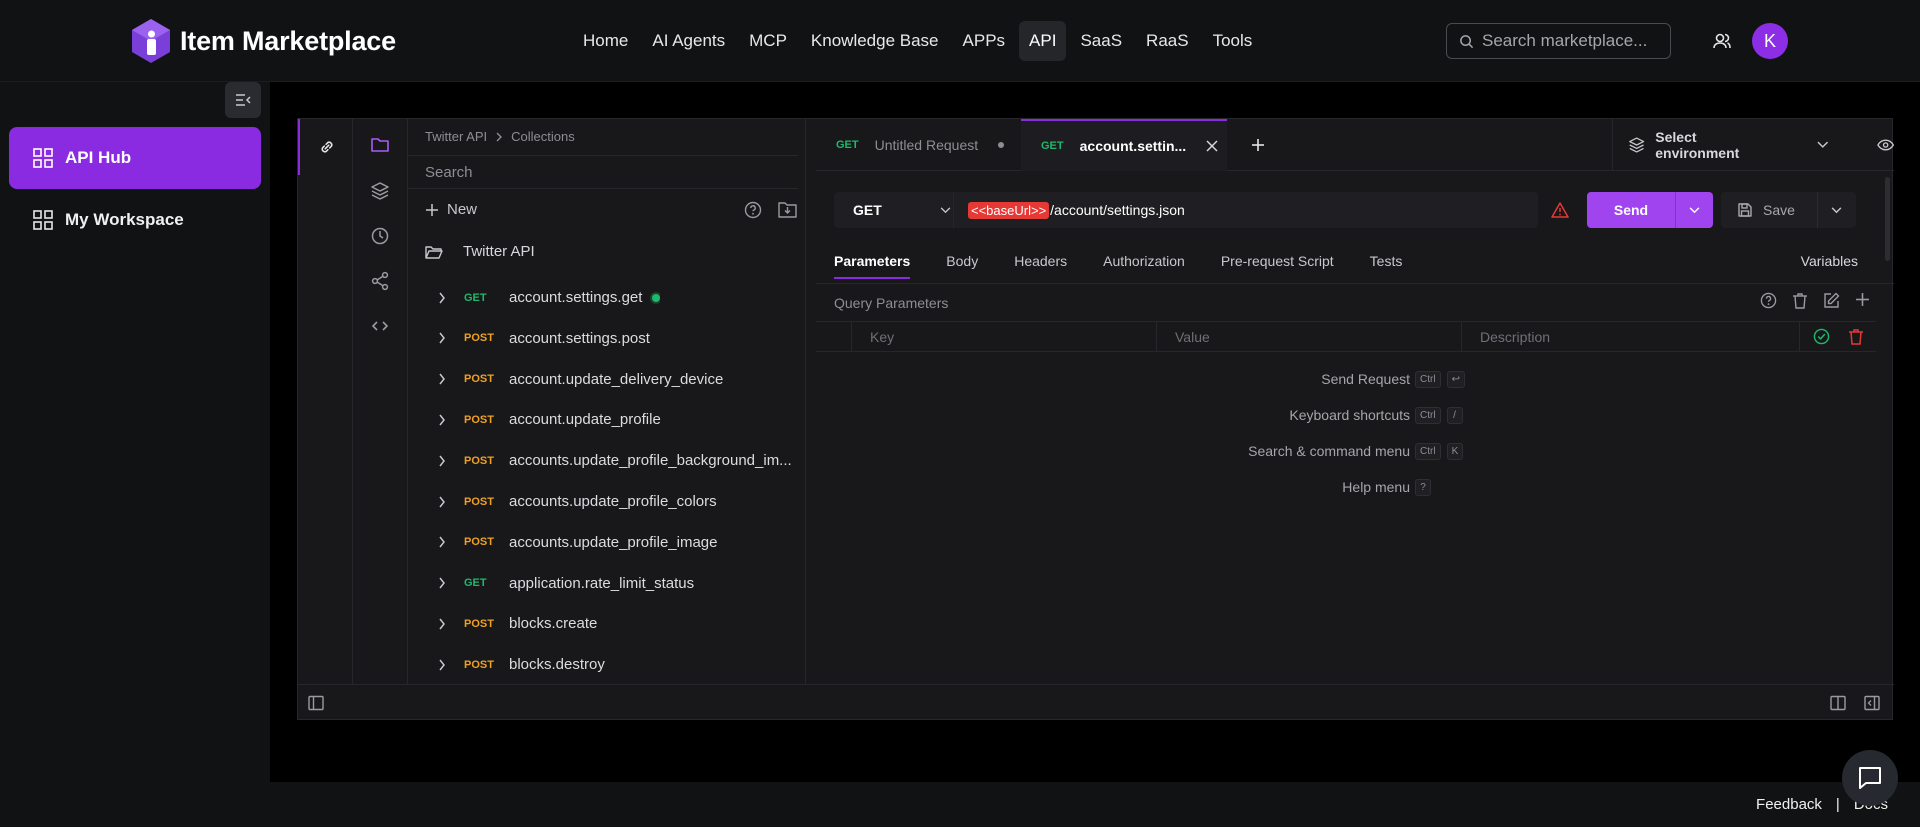 This screenshot has width=1920, height=827. Describe the element at coordinates (1069, 210) in the screenshot. I see `url-input: <<baseUrl>> /account/settings.json` at that location.